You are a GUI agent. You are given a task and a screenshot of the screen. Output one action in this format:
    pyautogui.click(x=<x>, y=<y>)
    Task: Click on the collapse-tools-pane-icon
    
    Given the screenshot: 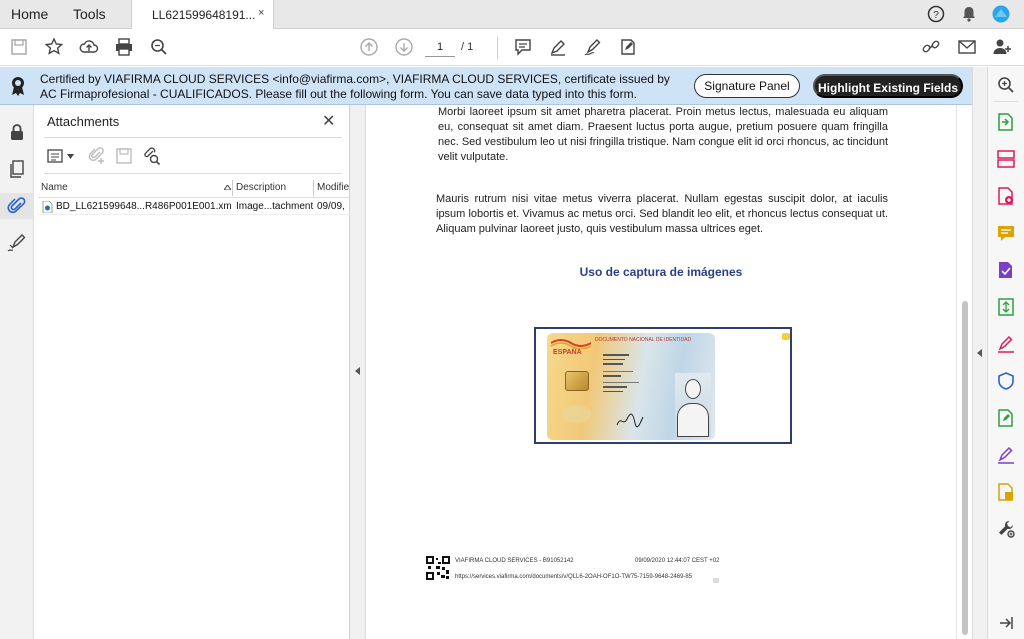 What is the action you would take?
    pyautogui.click(x=1006, y=623)
    